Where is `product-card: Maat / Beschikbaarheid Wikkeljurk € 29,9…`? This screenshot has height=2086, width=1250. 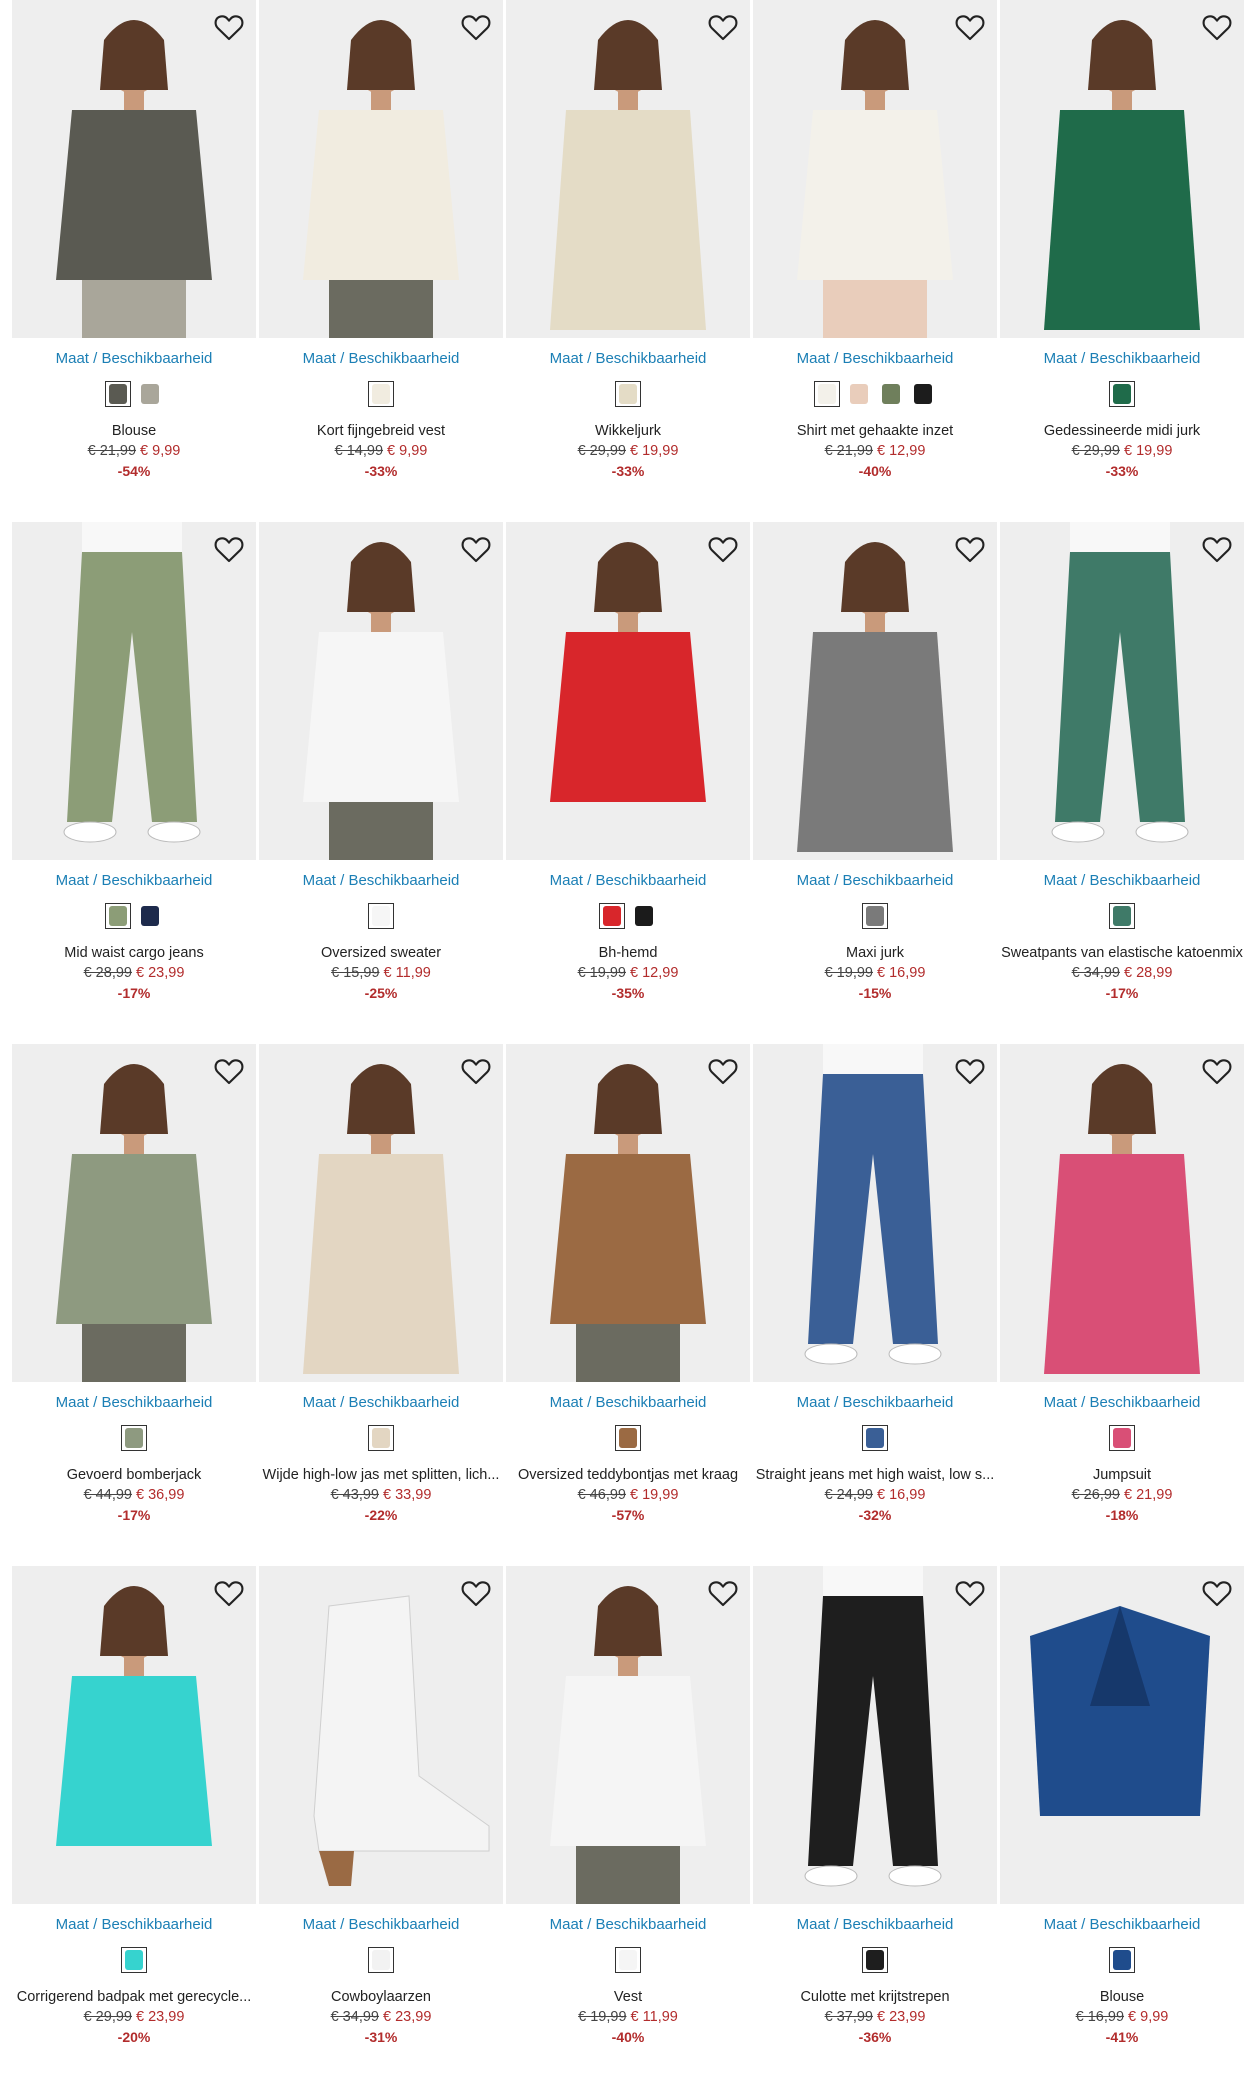
product-card: Maat / Beschikbaarheid Wikkeljurk € 29,9… is located at coordinates (628, 260).